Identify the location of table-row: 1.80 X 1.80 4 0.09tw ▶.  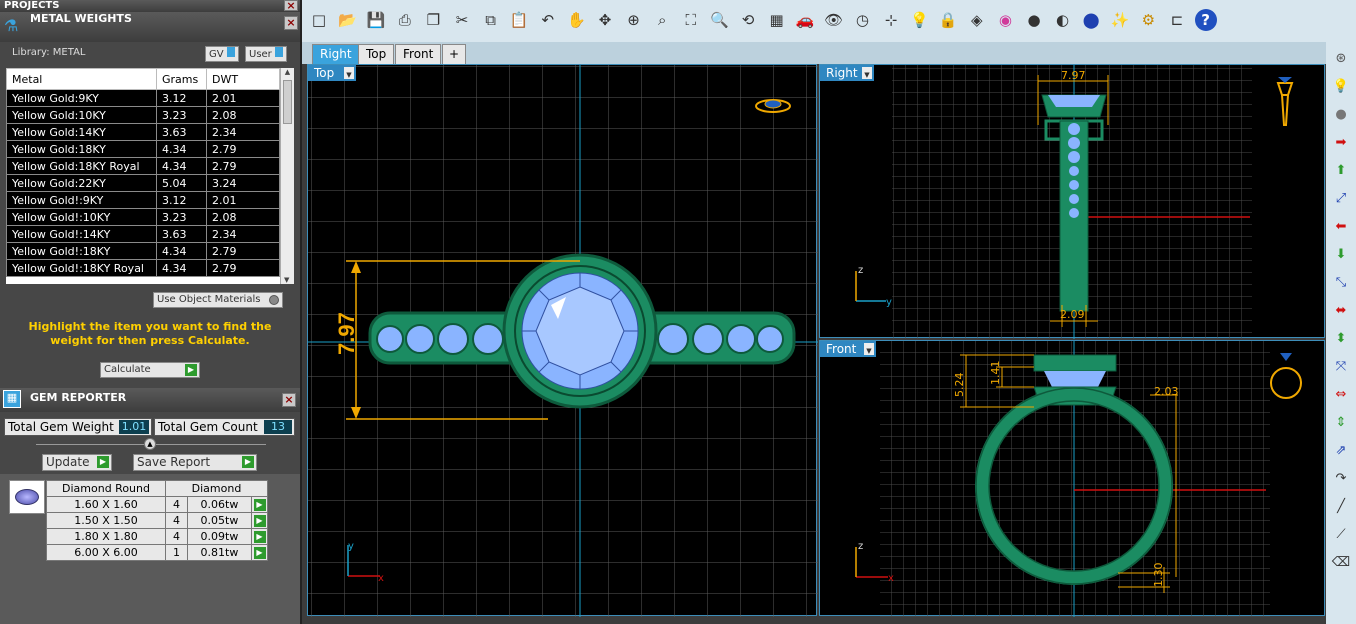
(157, 536).